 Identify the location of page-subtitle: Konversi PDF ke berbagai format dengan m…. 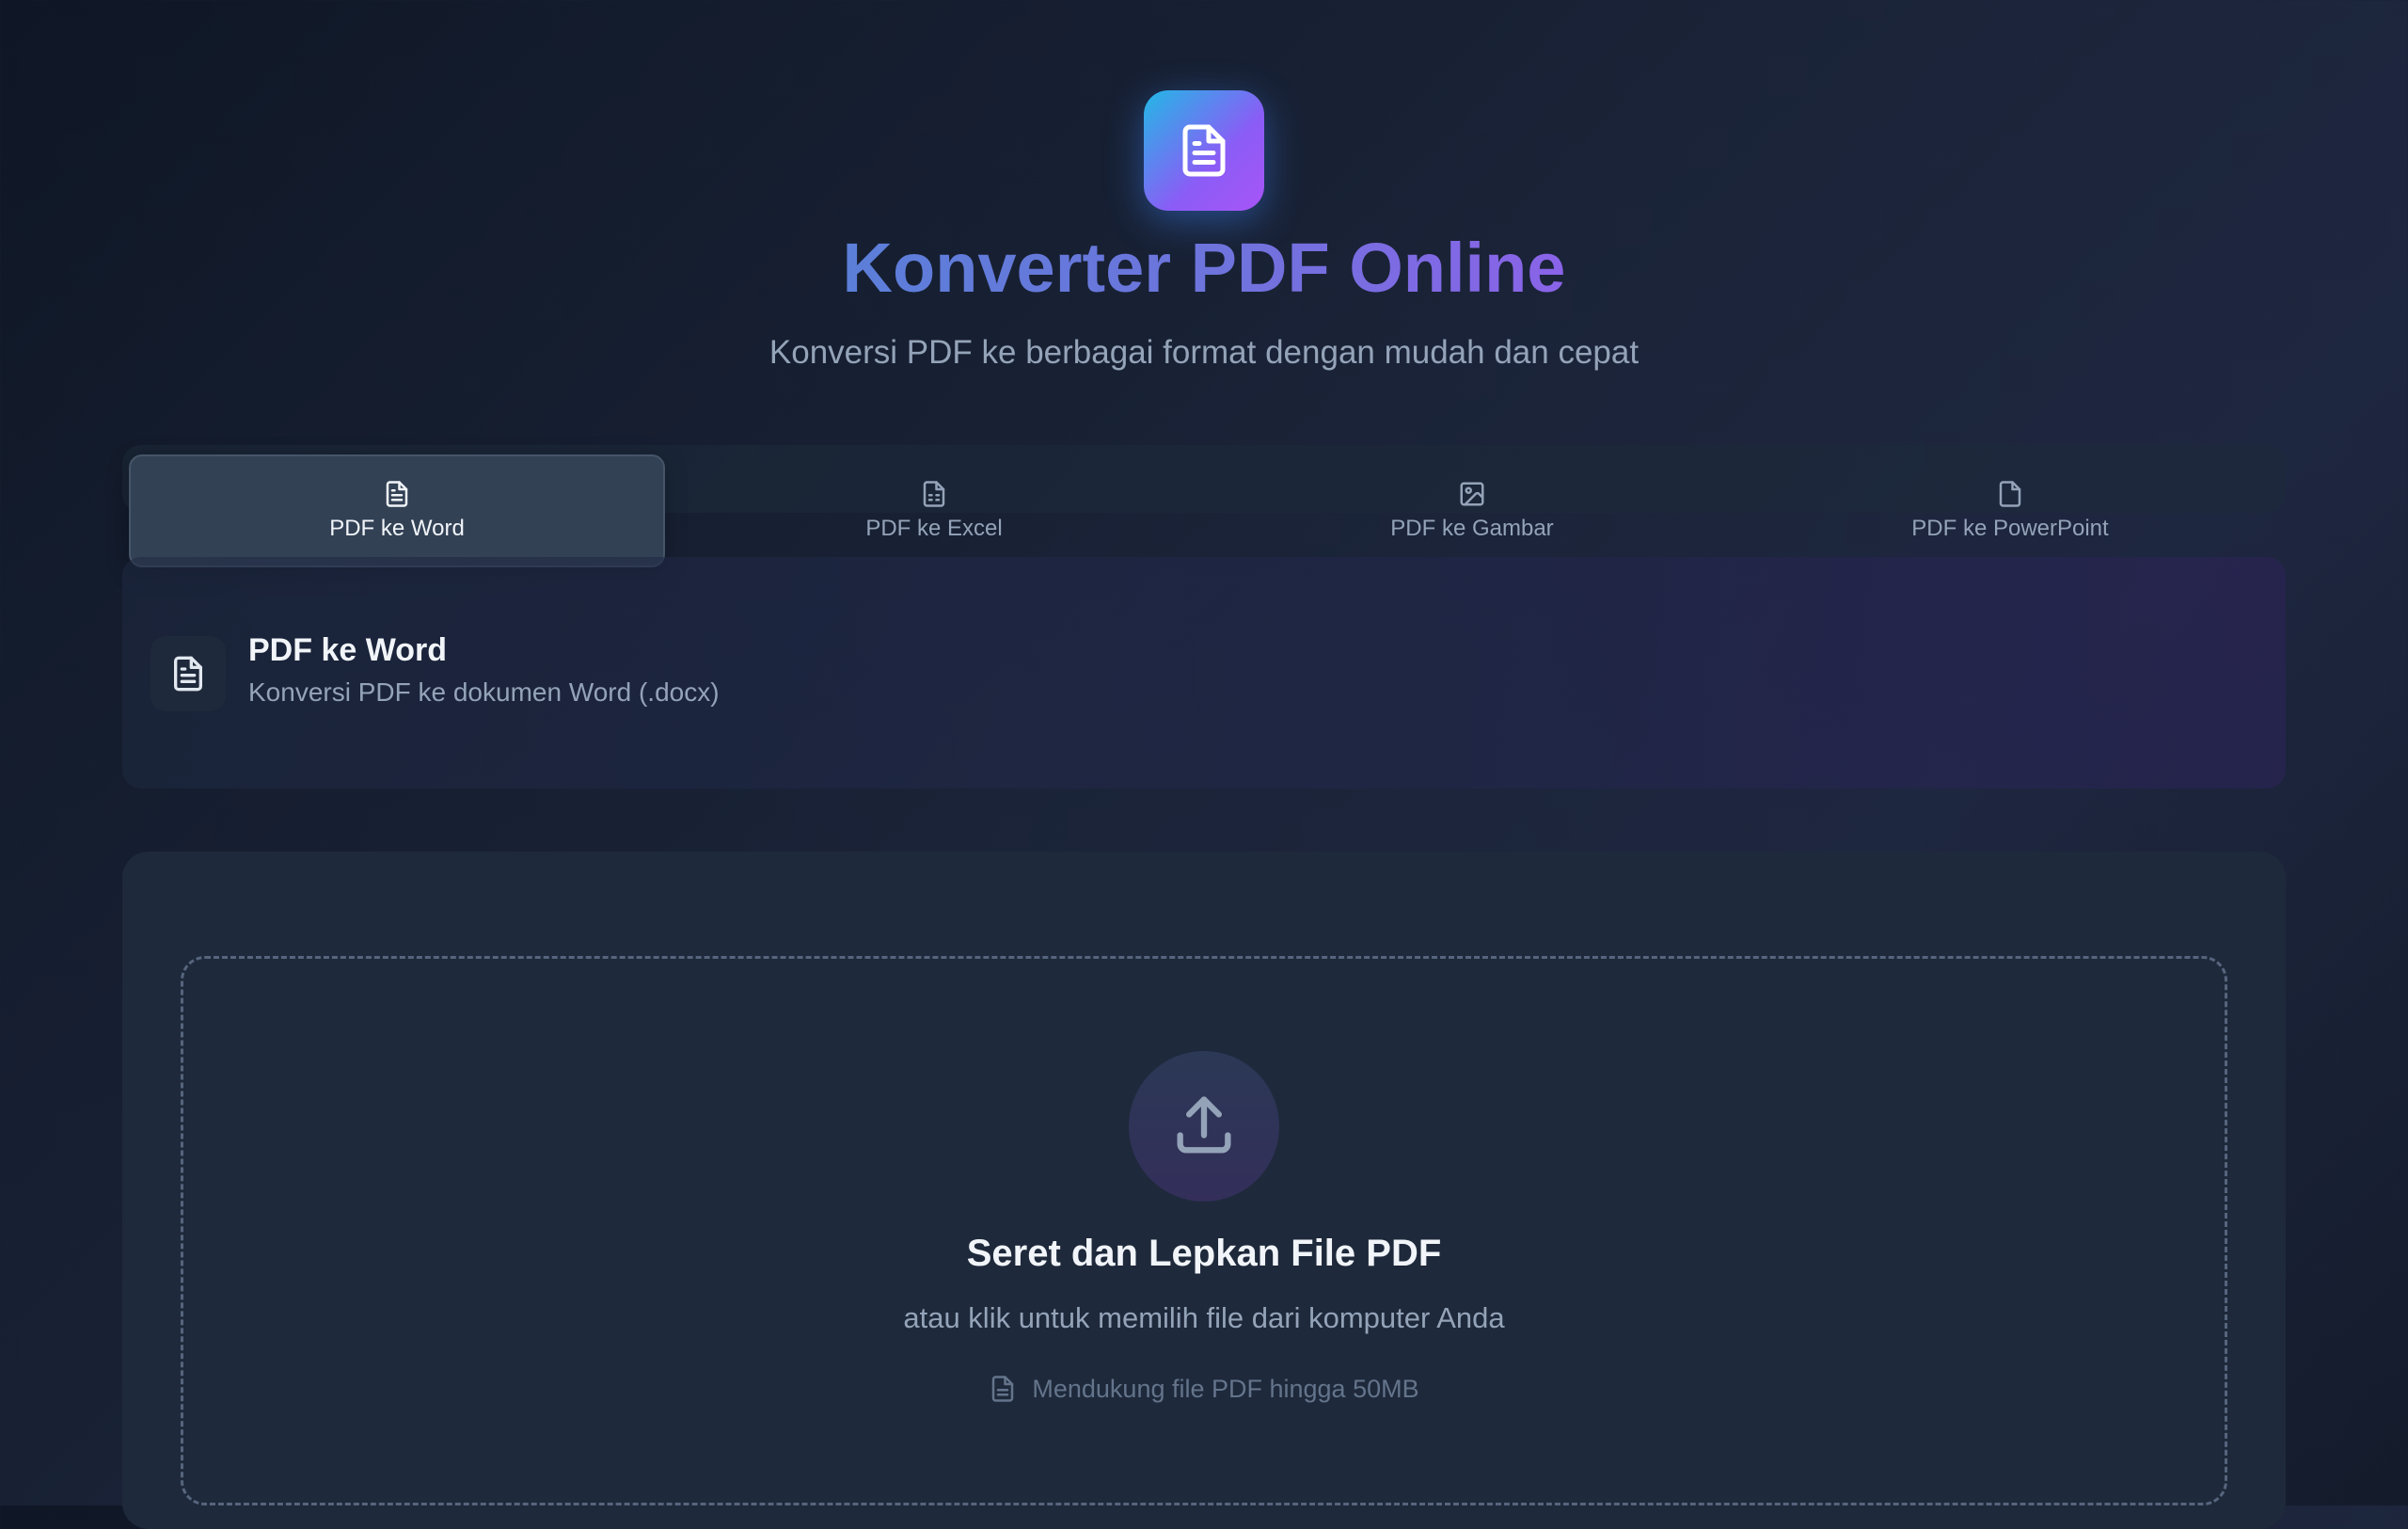
(1204, 352).